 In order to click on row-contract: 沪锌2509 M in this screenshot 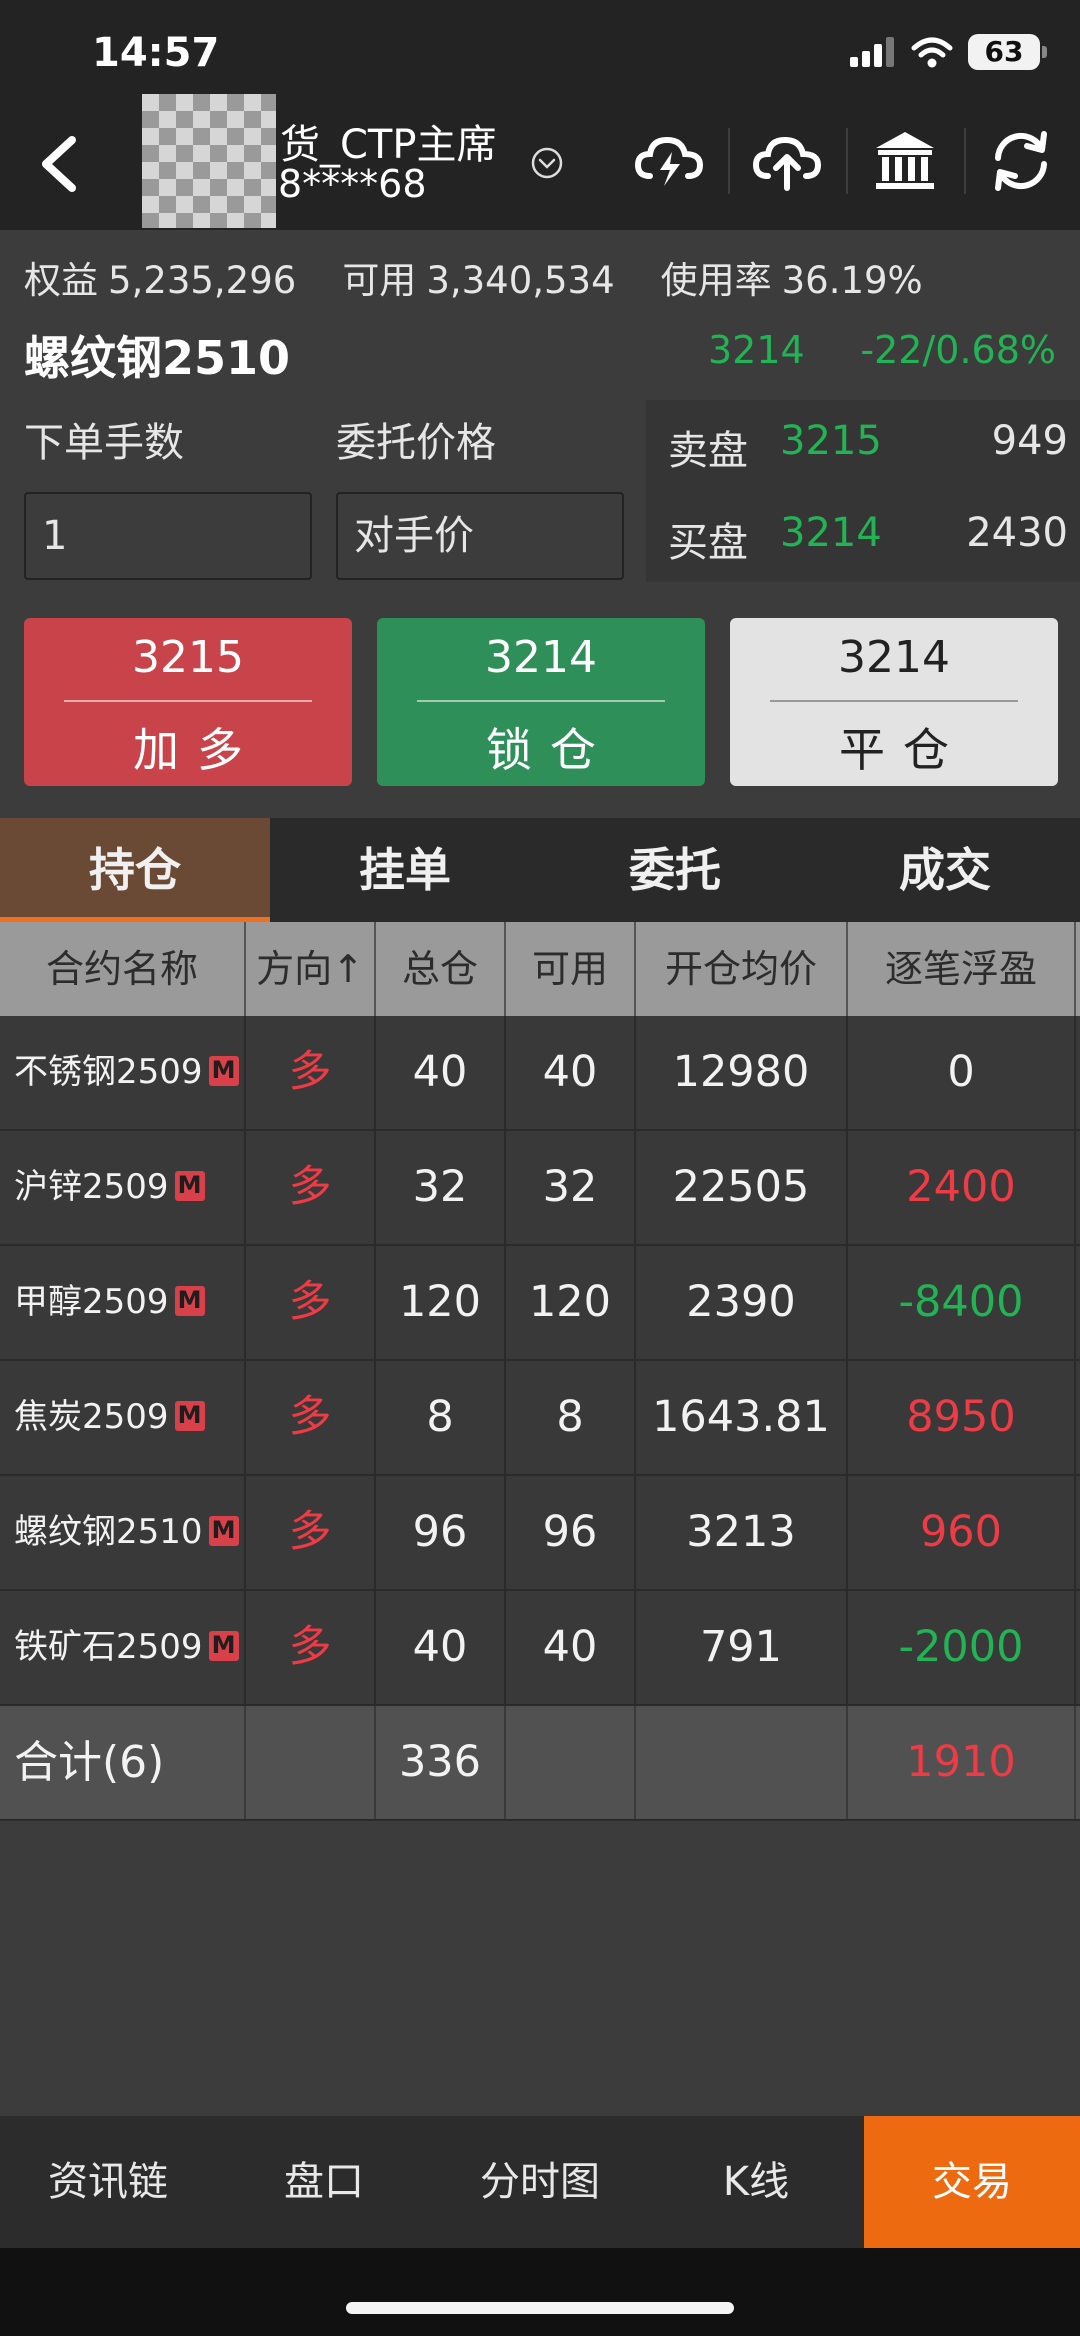, I will do `click(123, 1187)`.